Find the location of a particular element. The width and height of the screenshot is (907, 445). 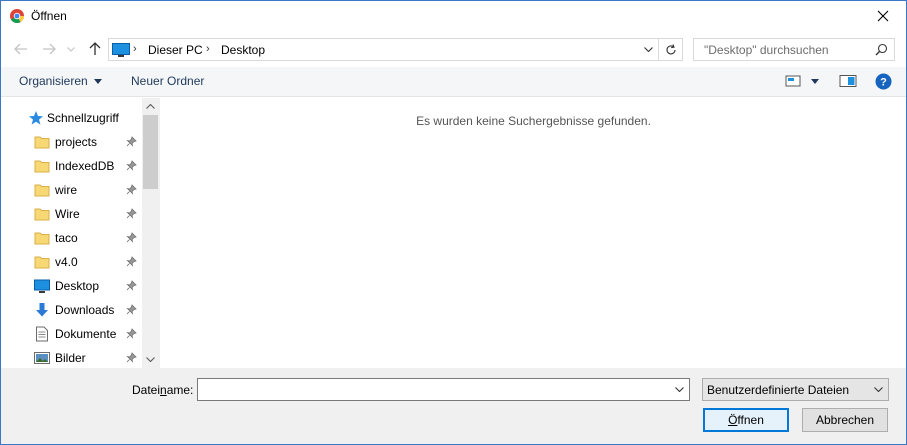

empty-results-message: Es wurden keine Suchergebnisse gefunden. is located at coordinates (533, 121).